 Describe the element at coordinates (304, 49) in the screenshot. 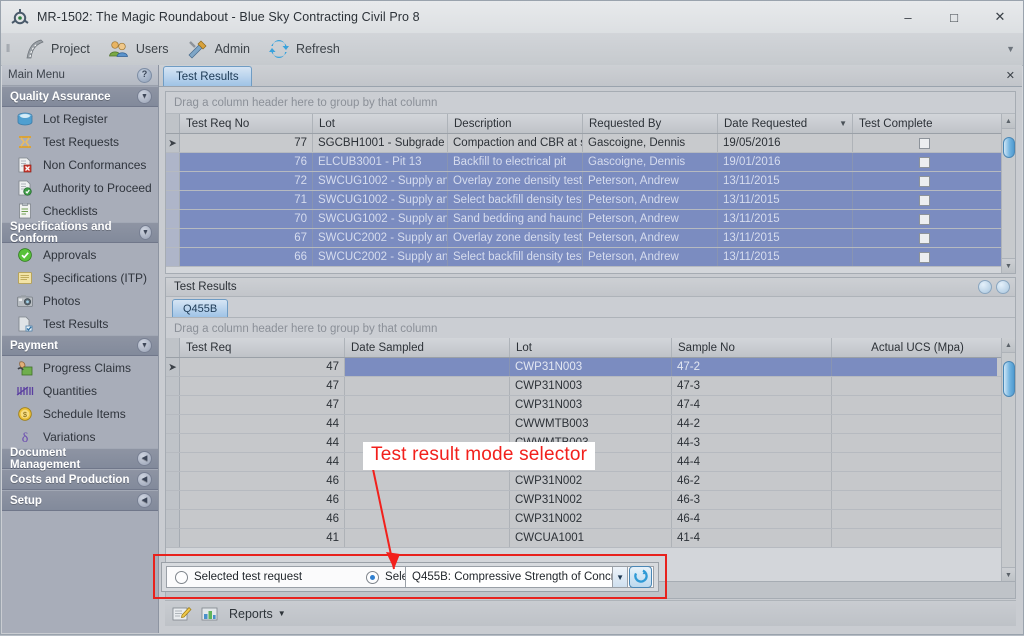

I see `toolbar-button-refresh: Refresh` at that location.